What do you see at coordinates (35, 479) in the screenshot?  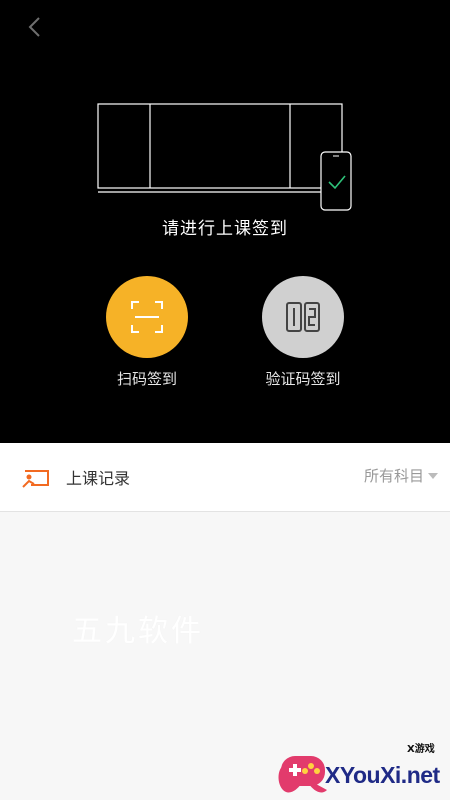 I see `class-board-icon` at bounding box center [35, 479].